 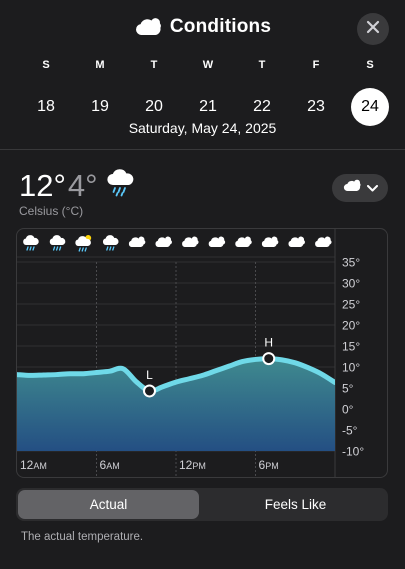 What do you see at coordinates (46, 92) in the screenshot?
I see `day-18: S 18` at bounding box center [46, 92].